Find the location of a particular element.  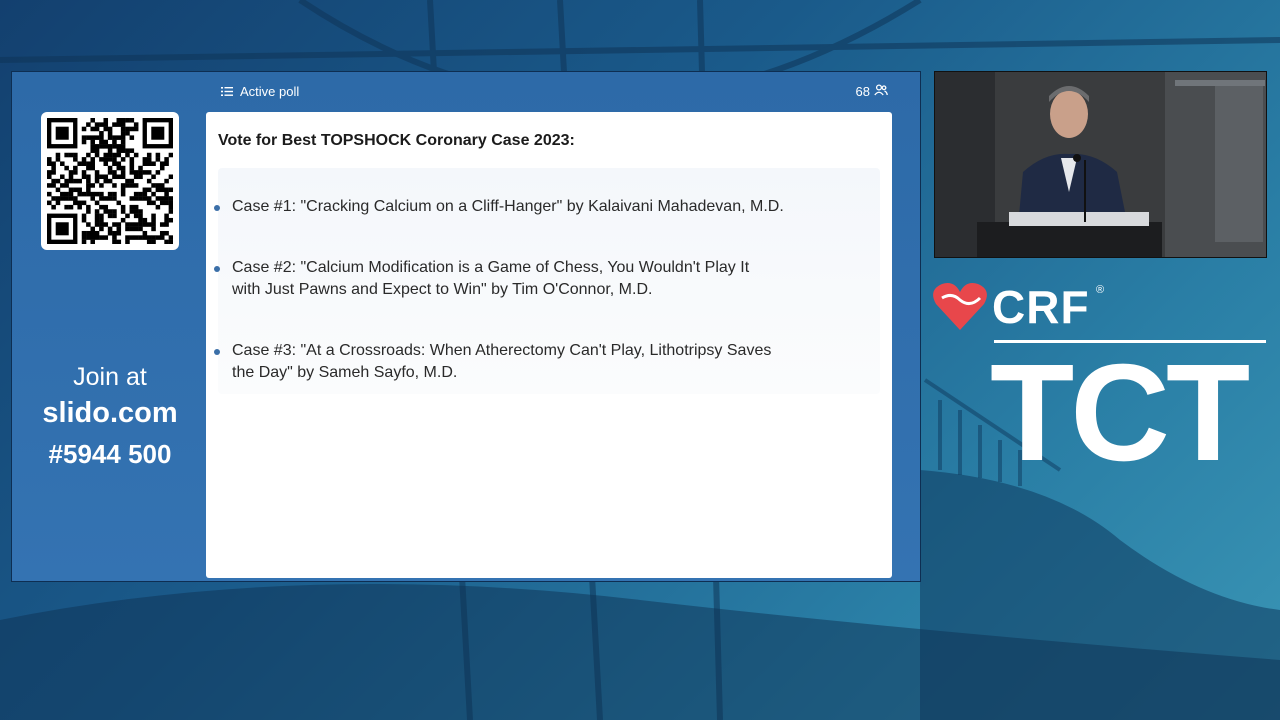

poll-option-text: the Day" by Sameh Sayfo, M.D. is located at coordinates (345, 372).